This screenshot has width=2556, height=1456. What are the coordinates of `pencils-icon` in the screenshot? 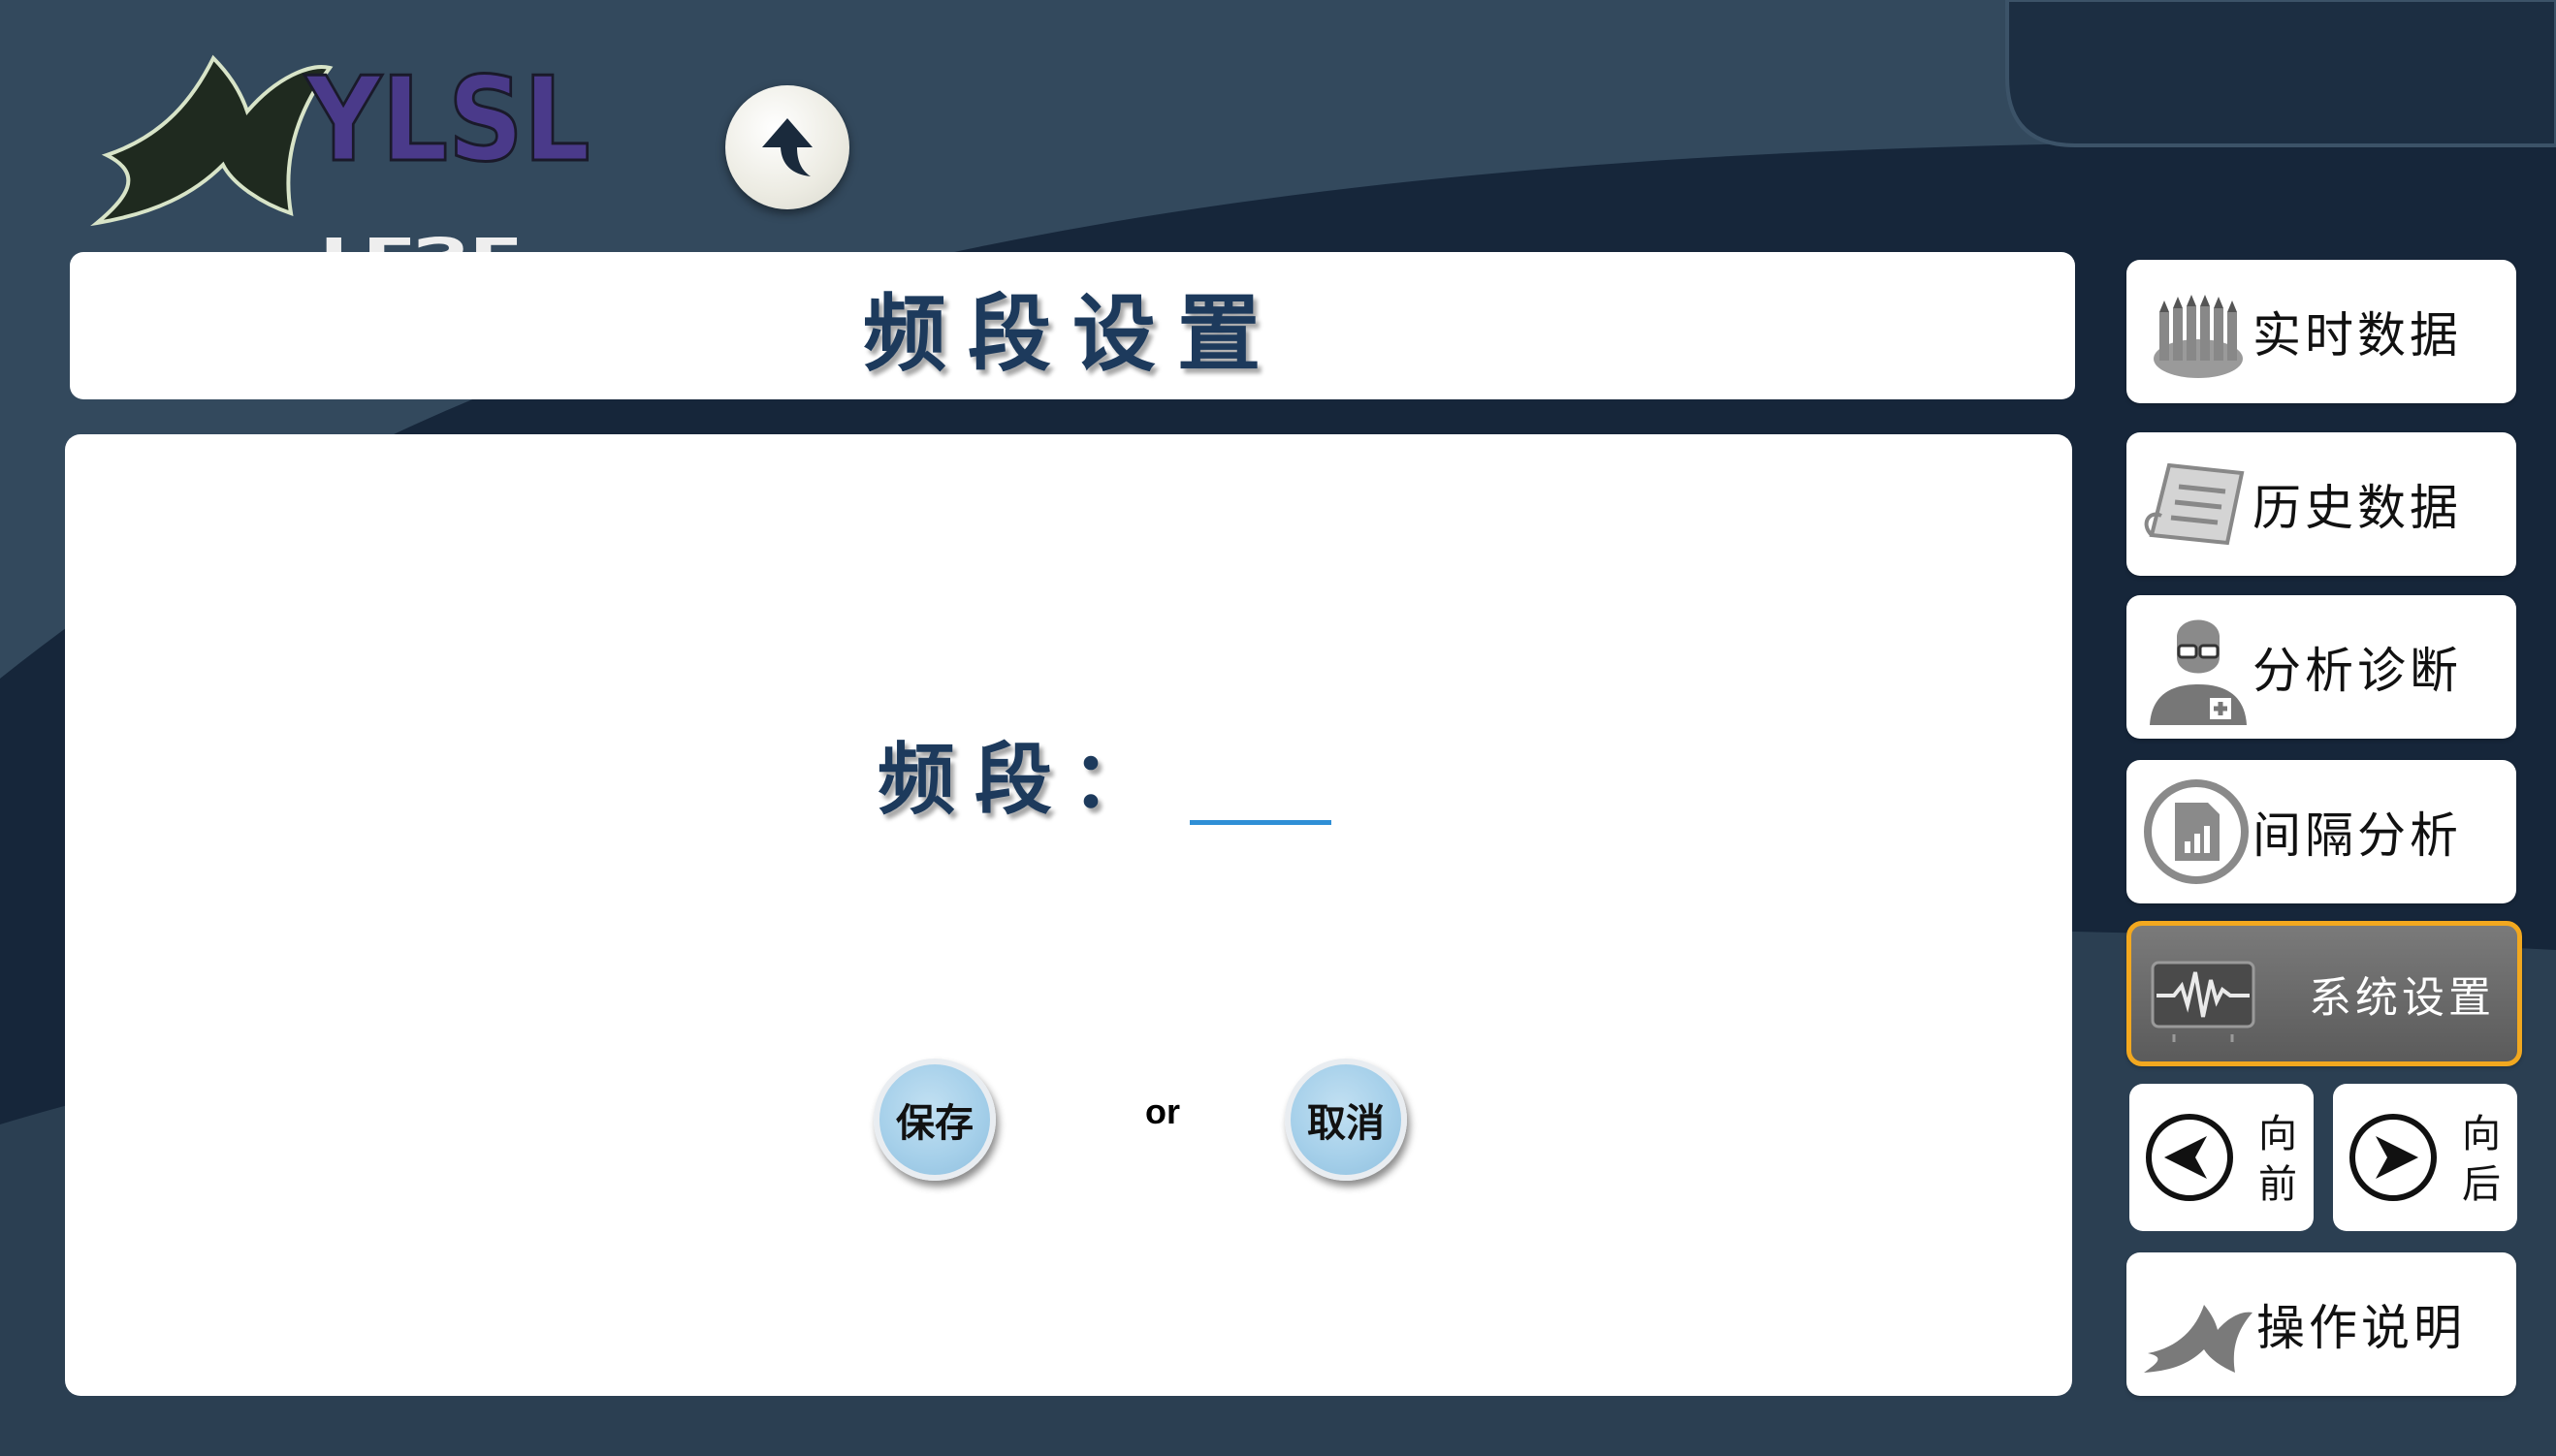 It's located at (2198, 336).